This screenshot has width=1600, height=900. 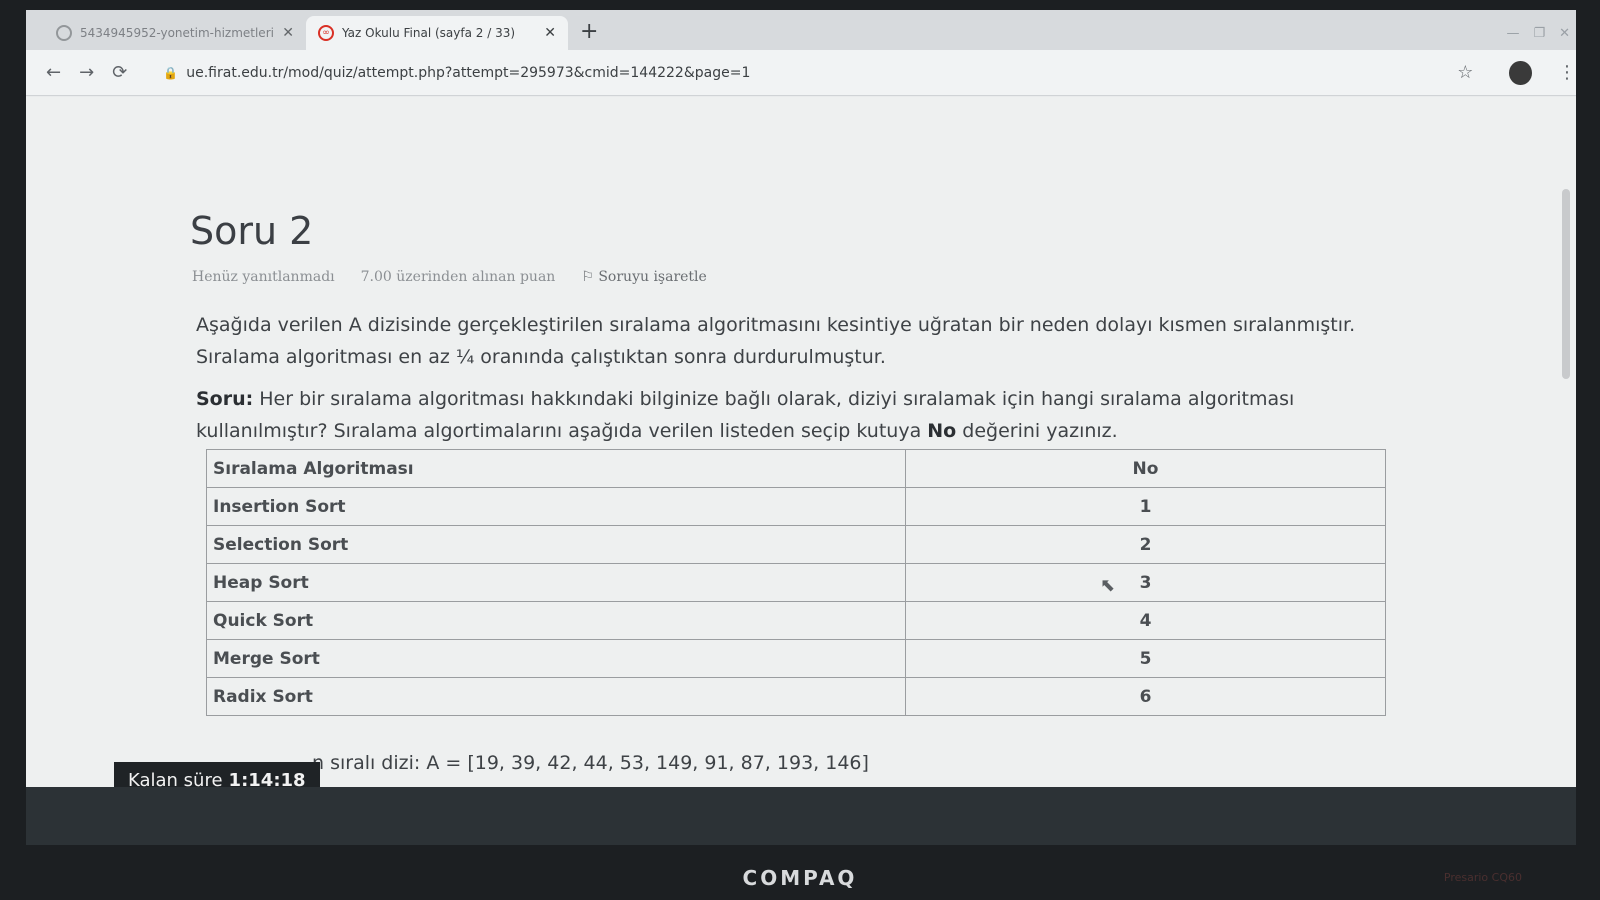 I want to click on tab-active: ∞ Yaz Okulu Final (sayfa 2 / 33) ✕, so click(x=437, y=33).